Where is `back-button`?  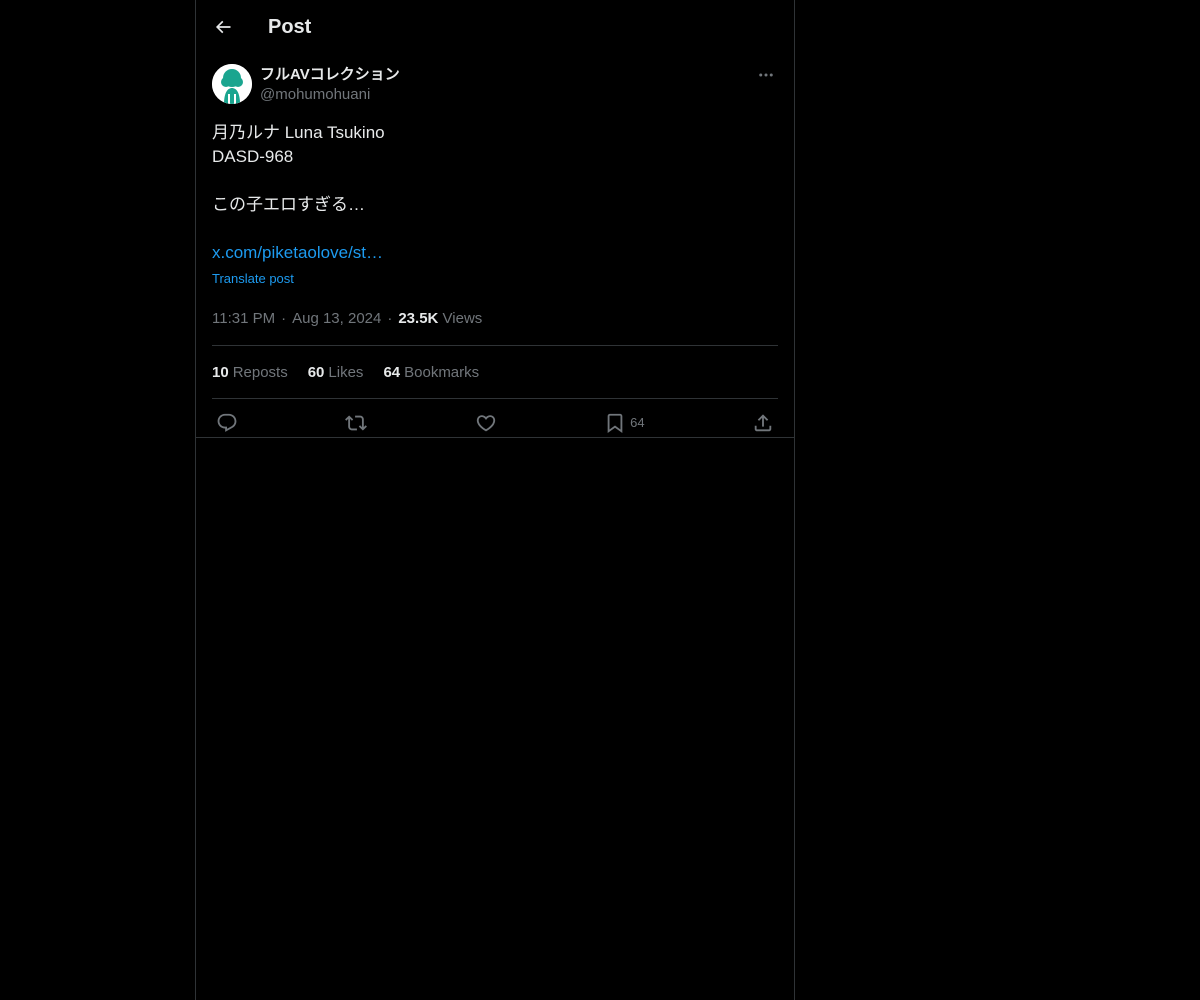 back-button is located at coordinates (223, 27).